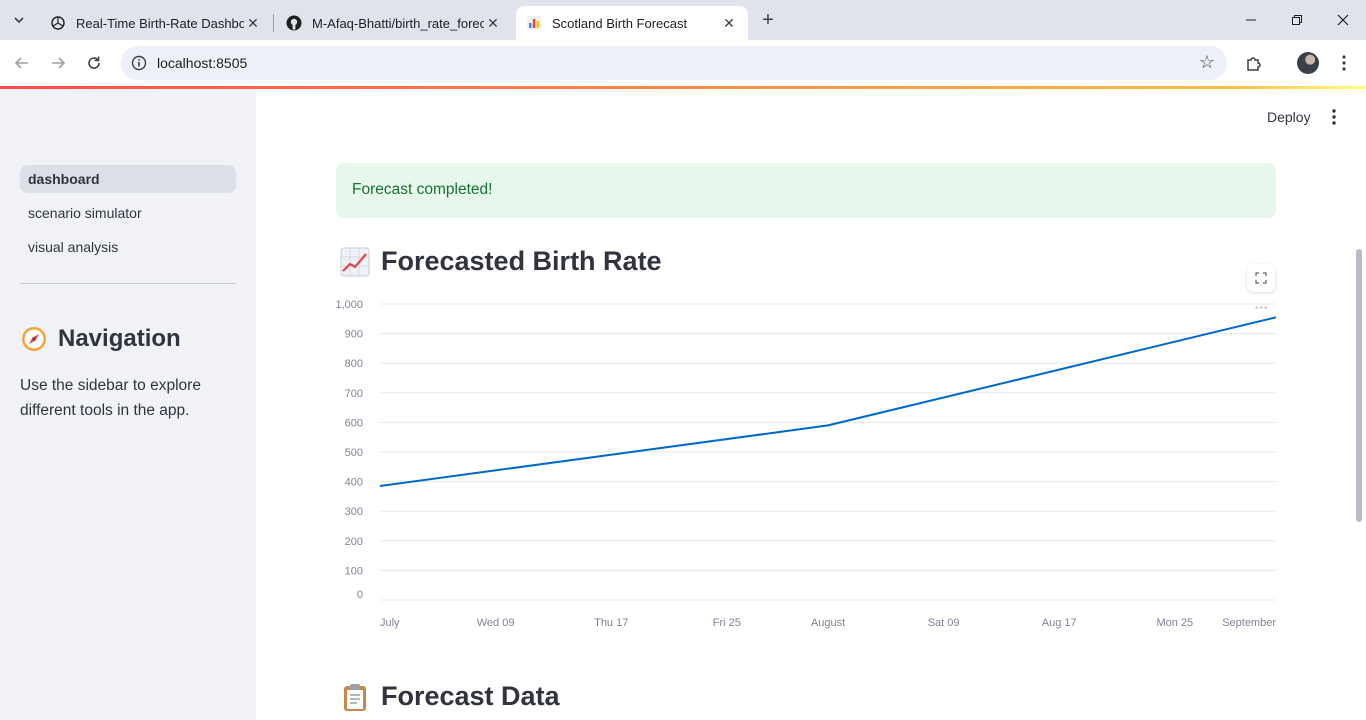  What do you see at coordinates (674, 63) in the screenshot?
I see `address-bar: localhost:8505 ☆` at bounding box center [674, 63].